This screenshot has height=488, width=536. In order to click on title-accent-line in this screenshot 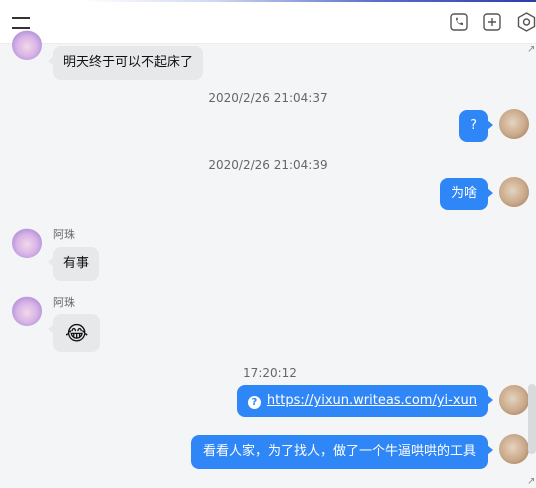, I will do `click(268, 1)`.